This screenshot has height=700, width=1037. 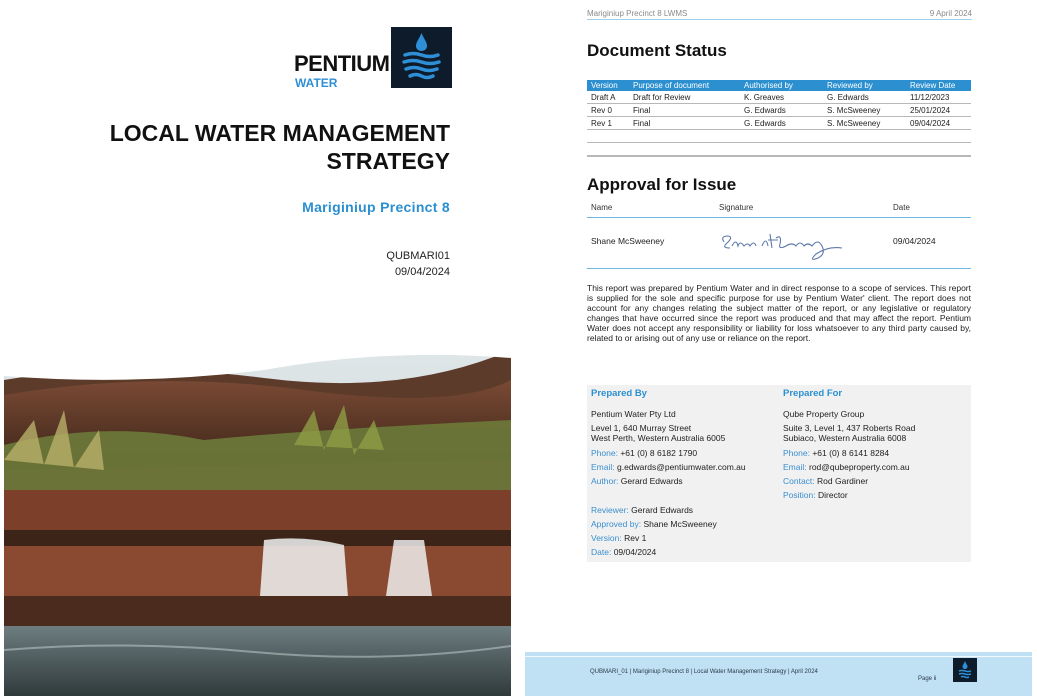 What do you see at coordinates (616, 524) in the screenshot?
I see `approved-label: Approved by:` at bounding box center [616, 524].